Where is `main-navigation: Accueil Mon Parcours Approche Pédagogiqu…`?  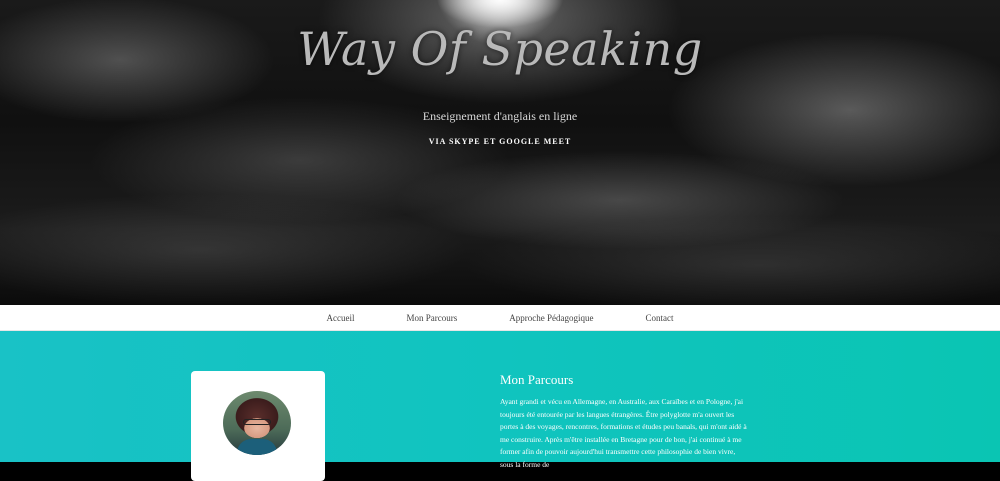 main-navigation: Accueil Mon Parcours Approche Pédagogiqu… is located at coordinates (500, 318).